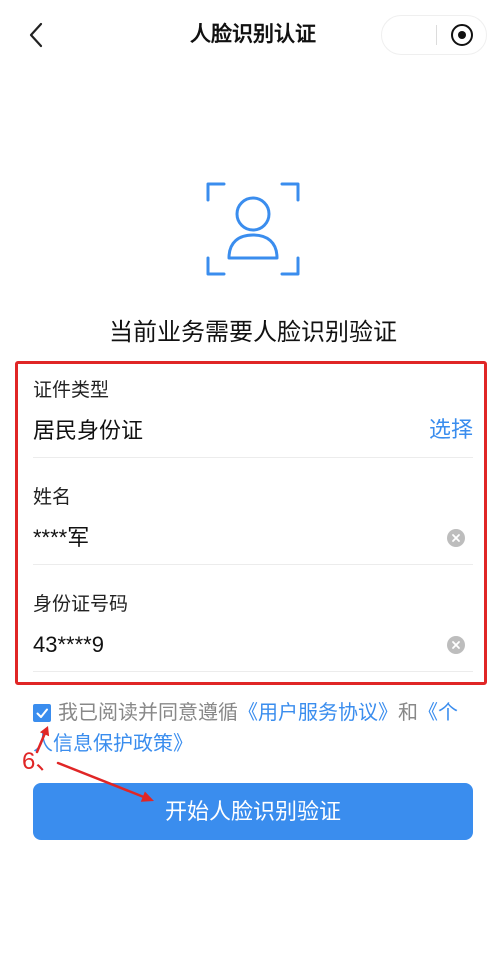 This screenshot has width=495, height=975. I want to click on target-circle-dot, so click(462, 35).